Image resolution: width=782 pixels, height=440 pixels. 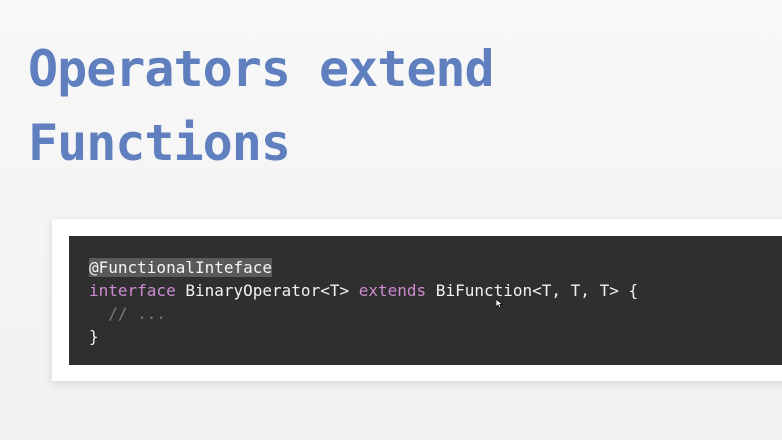 What do you see at coordinates (159, 143) in the screenshot?
I see `title-line-2: Functions` at bounding box center [159, 143].